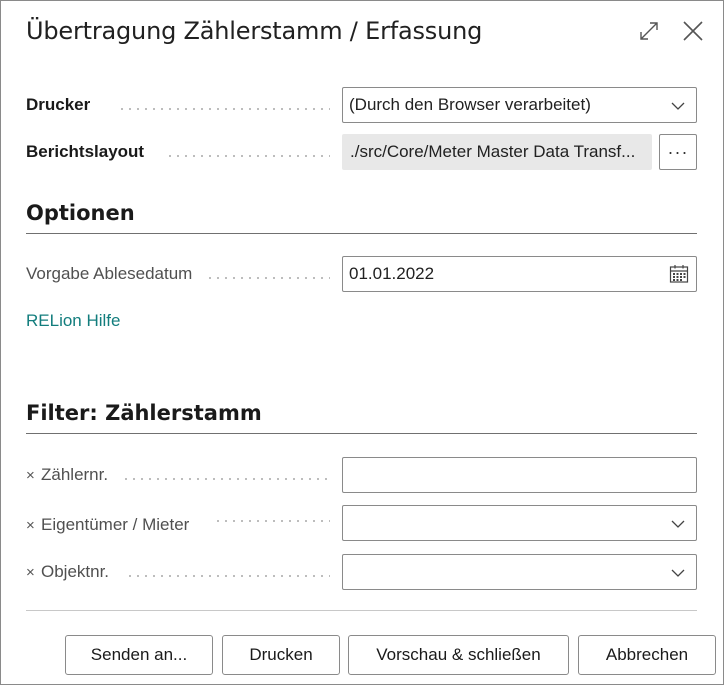 This screenshot has width=724, height=685. I want to click on filter-label: × Eigentümer / Mieter, so click(107, 525).